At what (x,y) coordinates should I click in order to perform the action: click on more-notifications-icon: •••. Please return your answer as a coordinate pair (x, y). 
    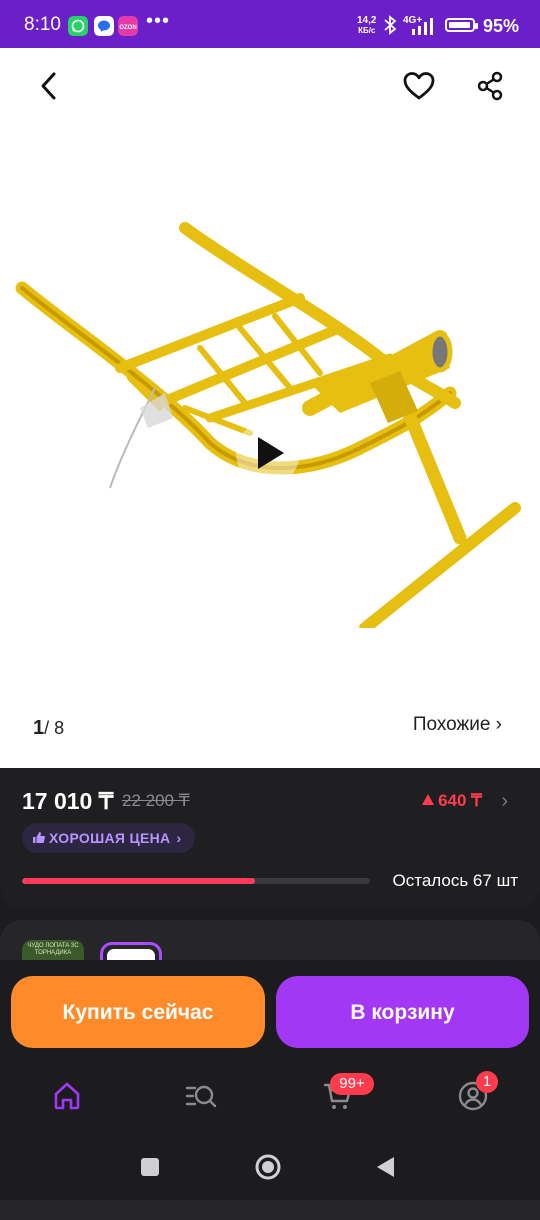
    Looking at the image, I should click on (158, 21).